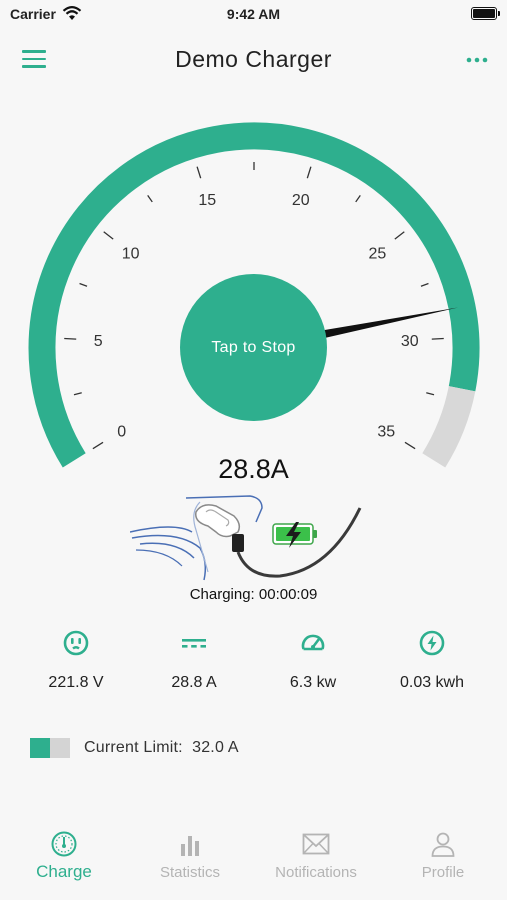 This screenshot has width=507, height=900. What do you see at coordinates (76, 643) in the screenshot?
I see `outlet-icon` at bounding box center [76, 643].